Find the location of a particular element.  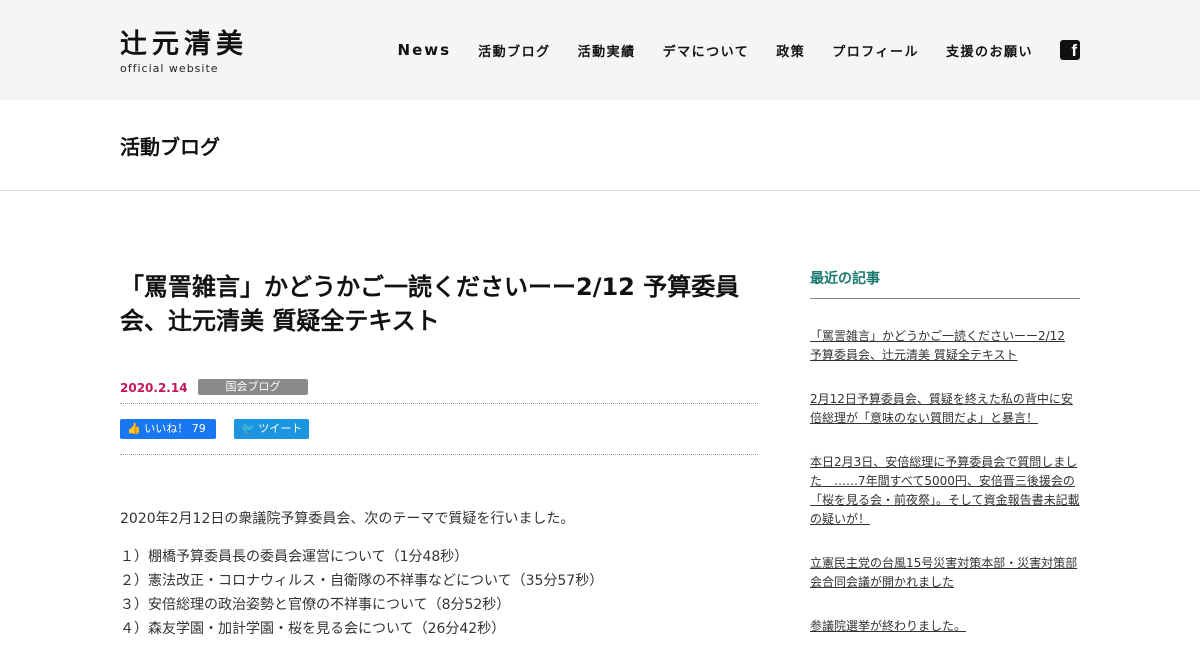

logo-name: 辻元清美 is located at coordinates (184, 44).